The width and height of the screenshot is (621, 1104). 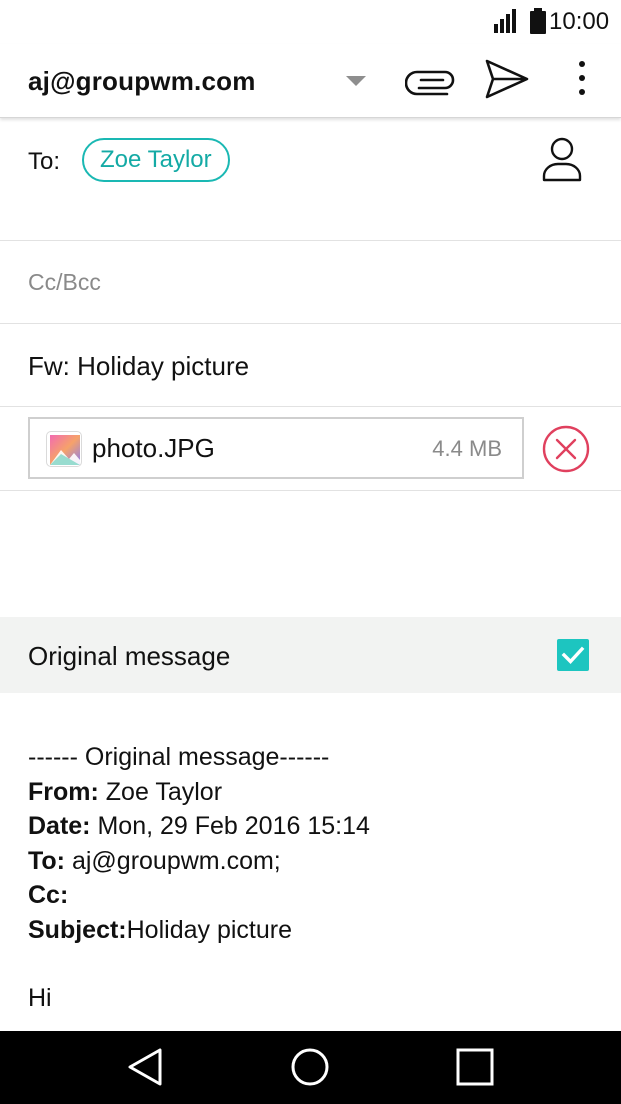 I want to click on status-bar: 10:00, so click(x=310, y=22).